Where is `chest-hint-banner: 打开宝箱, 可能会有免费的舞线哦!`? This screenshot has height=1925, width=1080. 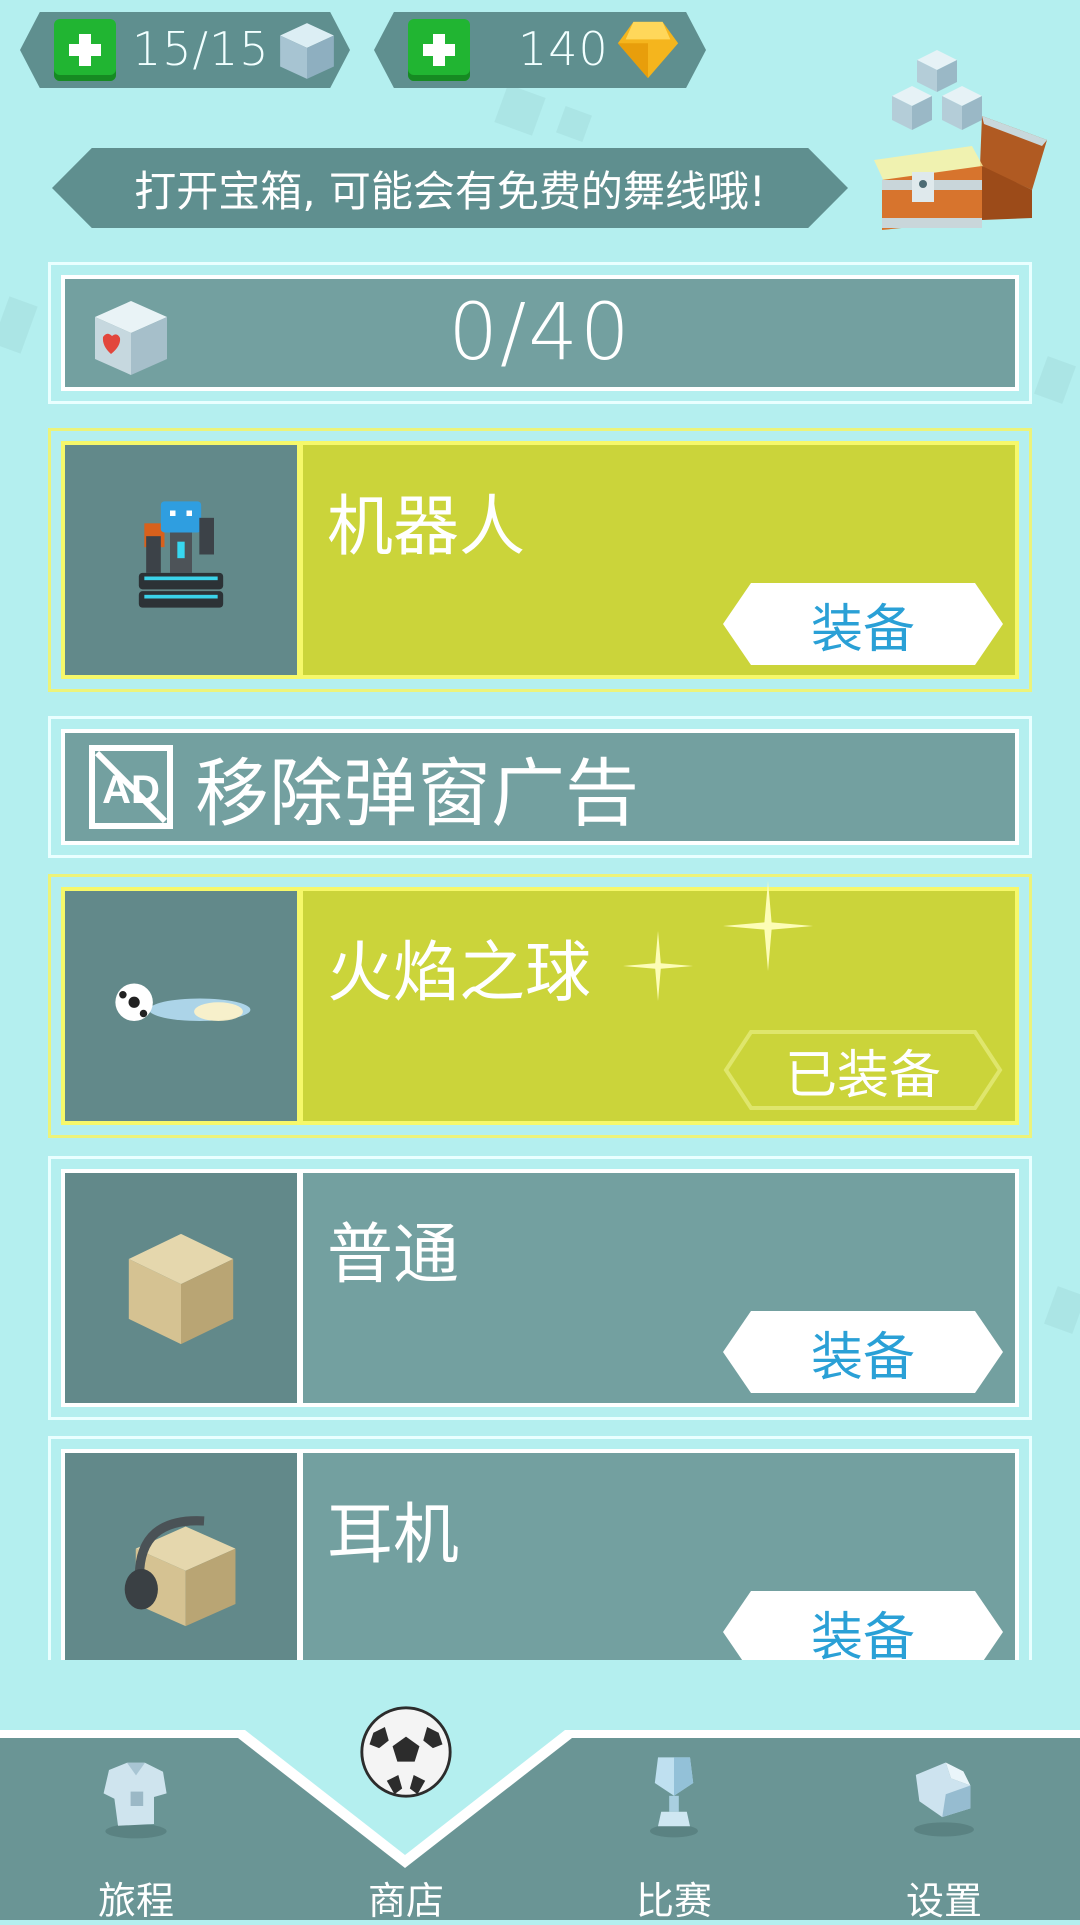
chest-hint-banner: 打开宝箱, 可能会有免费的舞线哦! is located at coordinates (450, 188).